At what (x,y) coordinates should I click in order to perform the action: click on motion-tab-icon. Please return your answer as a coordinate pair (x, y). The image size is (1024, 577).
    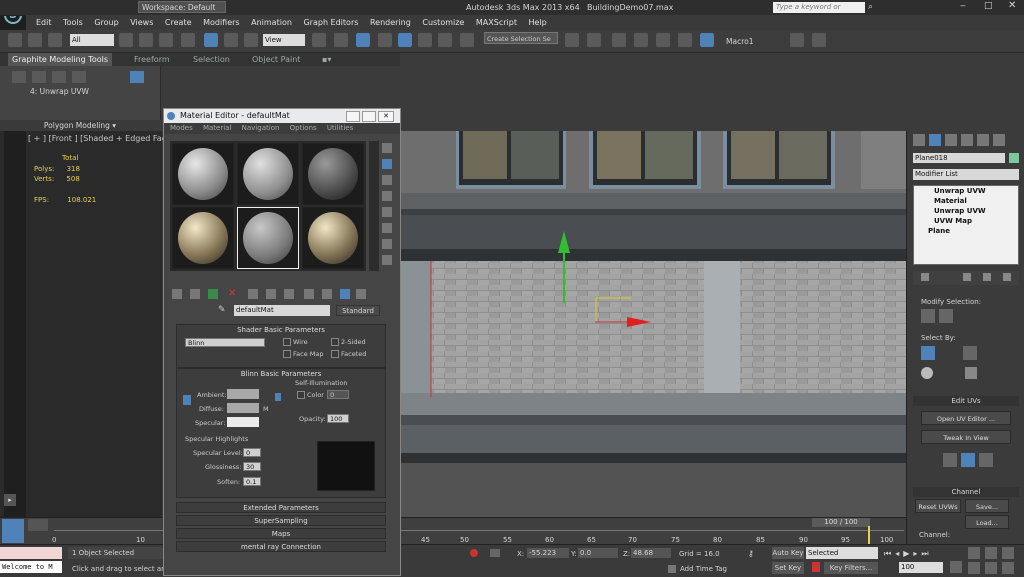
    Looking at the image, I should click on (967, 140).